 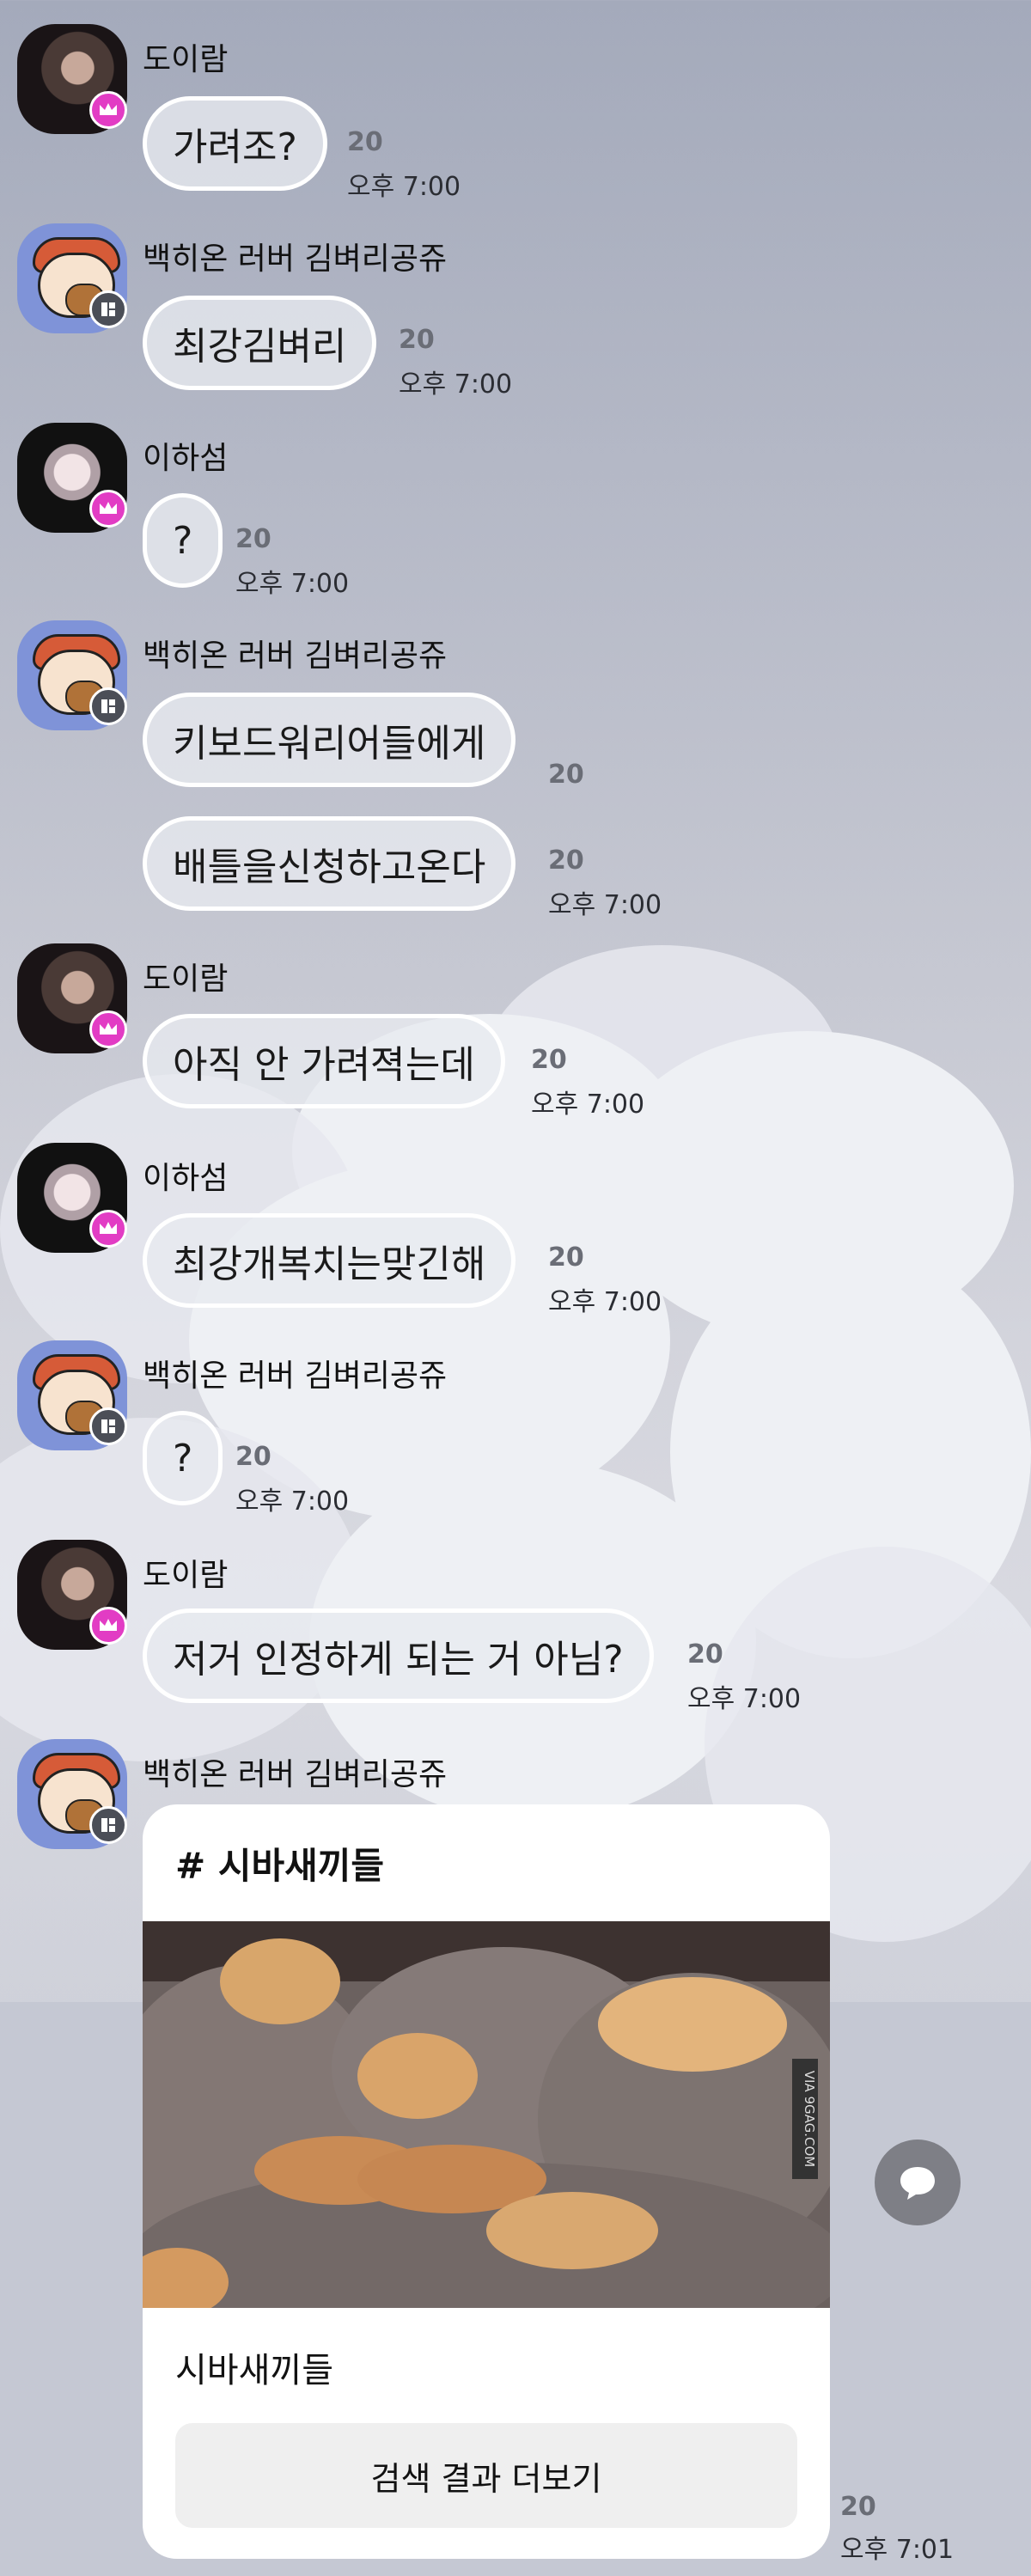 What do you see at coordinates (280, 1866) in the screenshot?
I see `card-hashtag-title: # 시바새끼들` at bounding box center [280, 1866].